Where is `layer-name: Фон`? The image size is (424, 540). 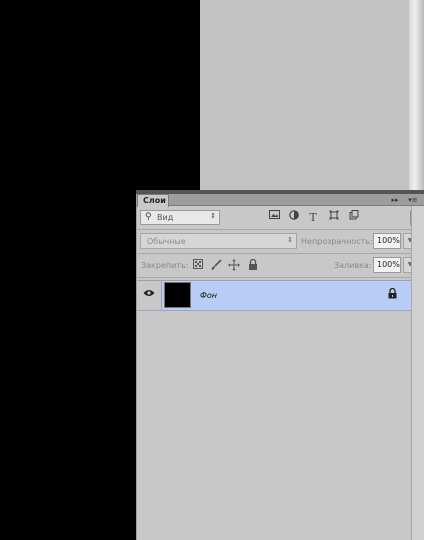 layer-name: Фон is located at coordinates (208, 295).